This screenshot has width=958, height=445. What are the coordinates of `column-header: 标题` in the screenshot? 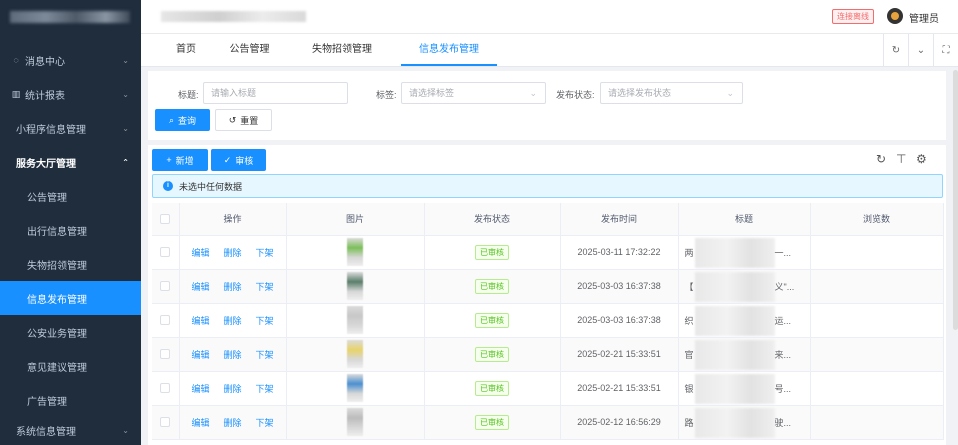 It's located at (744, 219).